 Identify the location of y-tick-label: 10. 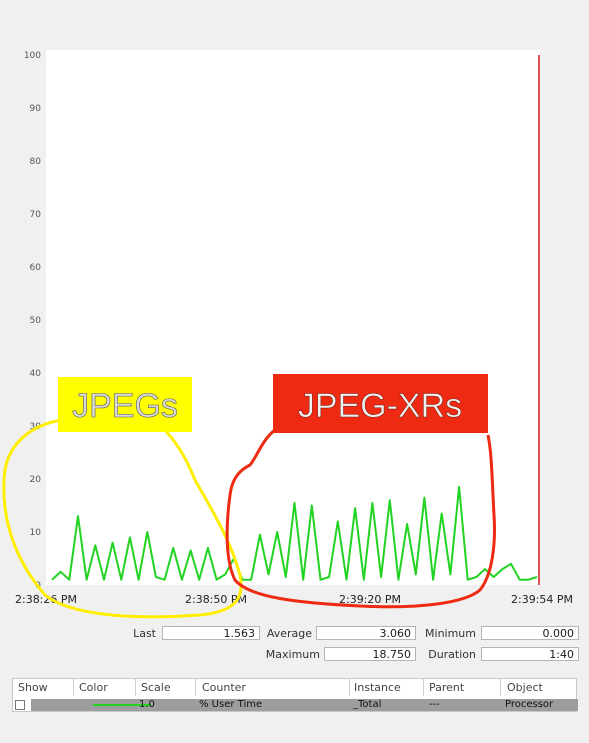
(36, 533).